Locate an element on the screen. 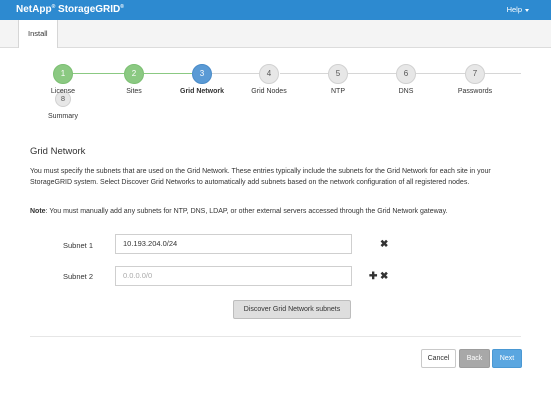  step-5-ntp: 5 is located at coordinates (338, 74).